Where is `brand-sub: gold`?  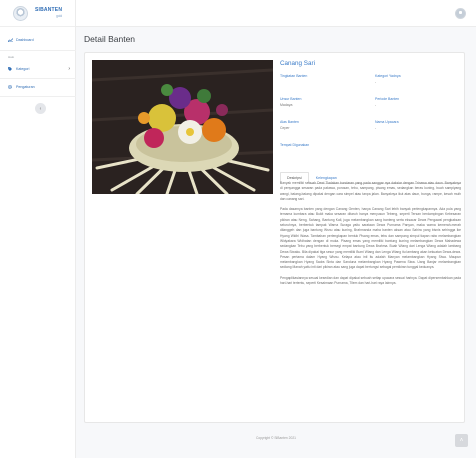
brand-sub: gold is located at coordinates (59, 15).